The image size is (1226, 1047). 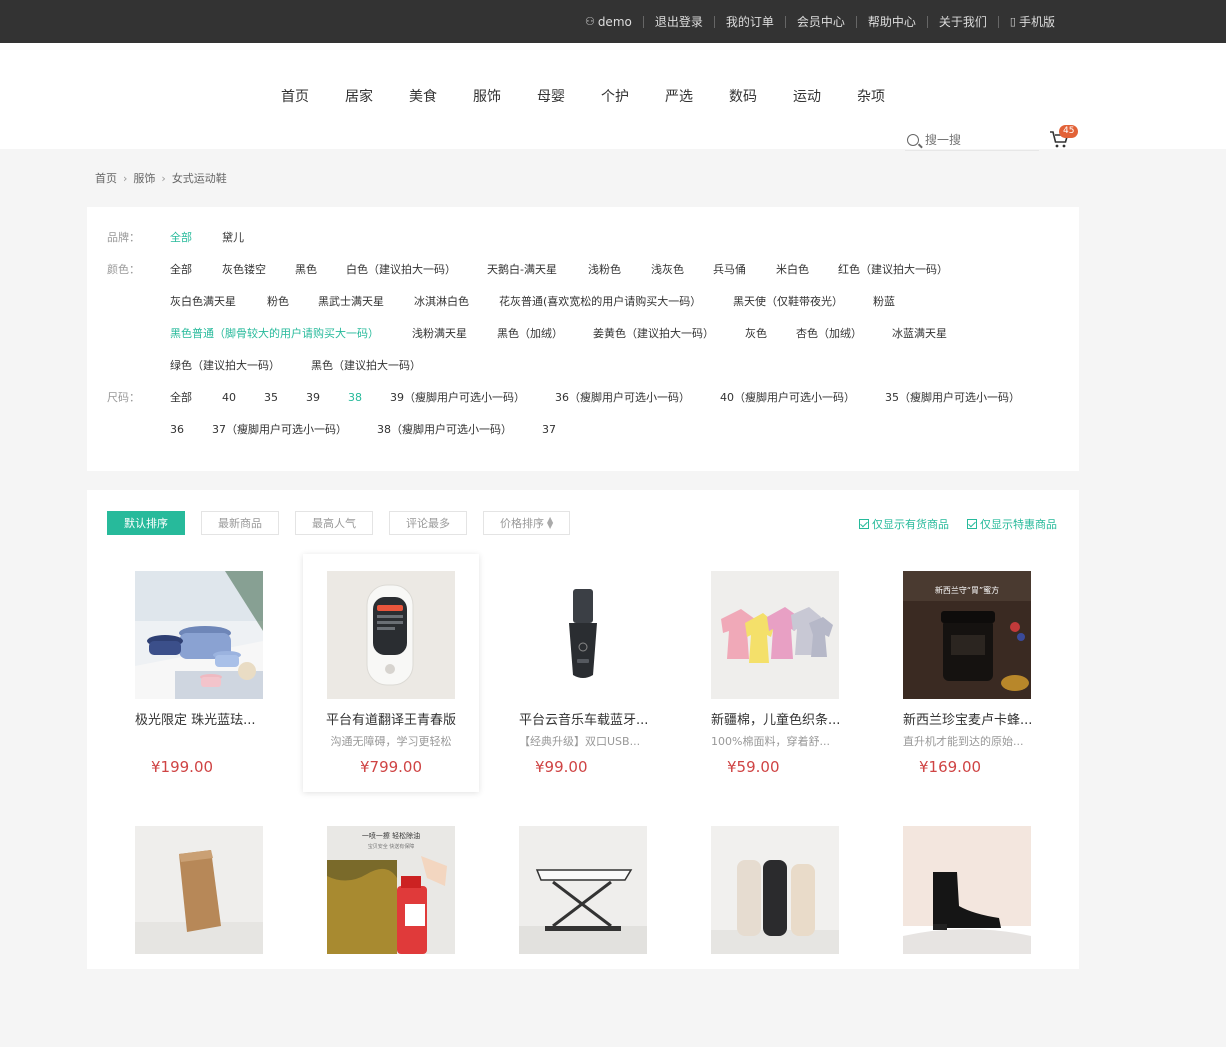 What do you see at coordinates (775, 890) in the screenshot?
I see `product-image-cups` at bounding box center [775, 890].